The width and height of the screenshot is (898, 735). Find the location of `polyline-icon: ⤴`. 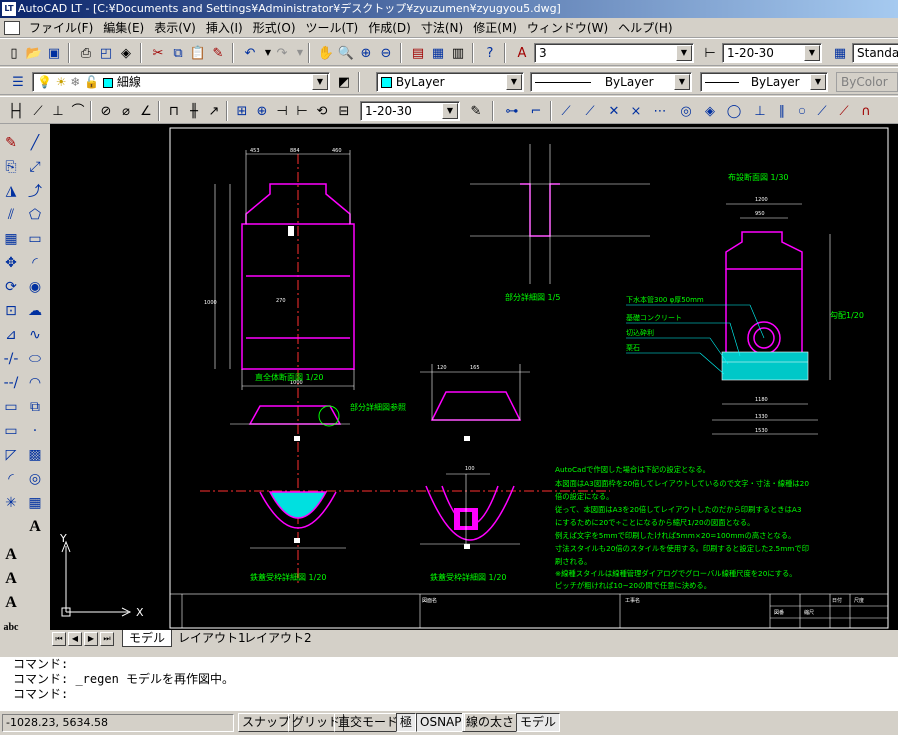

polyline-icon: ⤴ is located at coordinates (35, 191).